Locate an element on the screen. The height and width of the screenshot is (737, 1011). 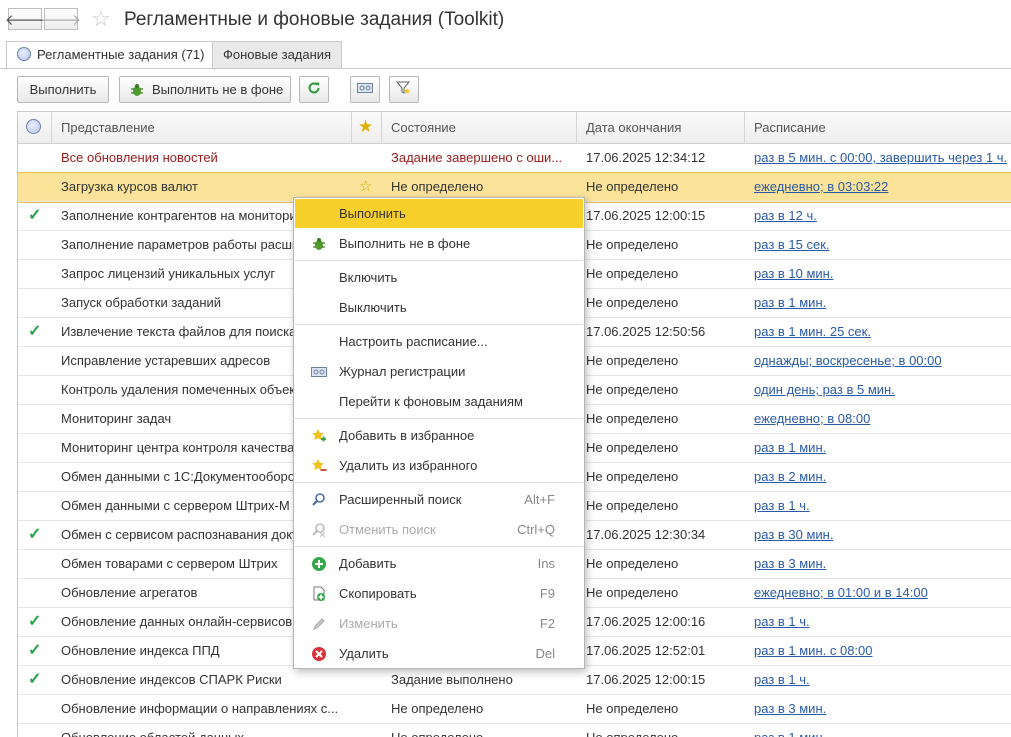
favorite-star-icon: ☆ is located at coordinates (101, 19).